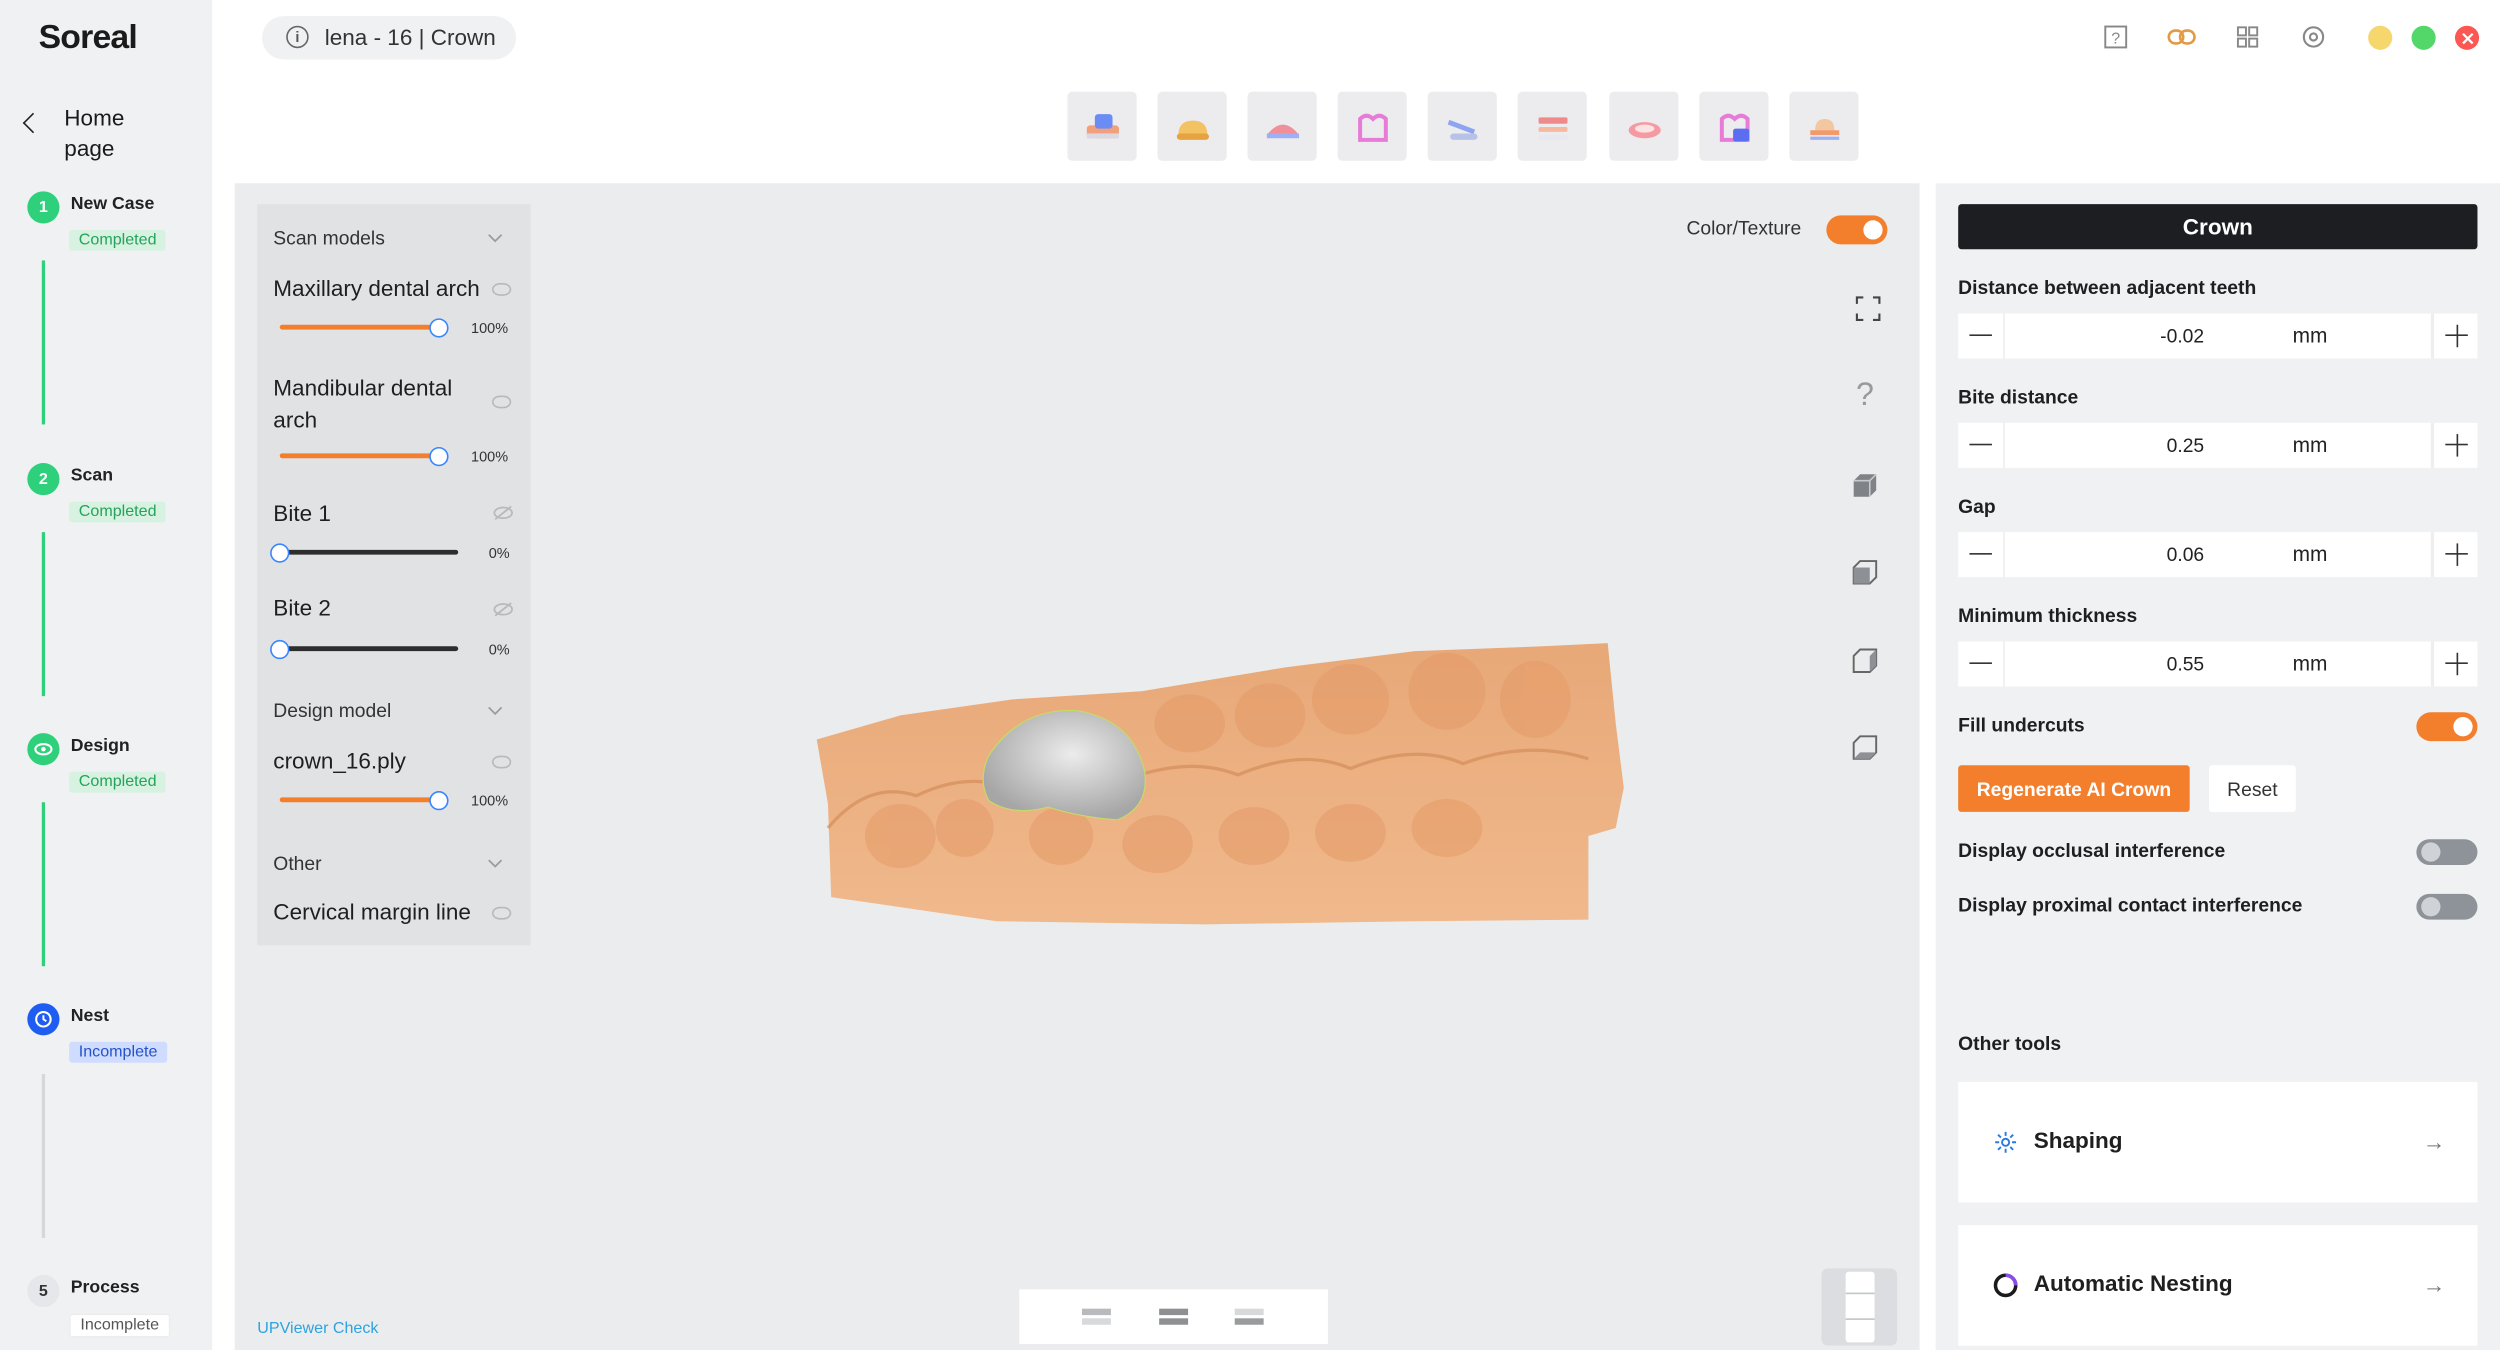 This screenshot has height=1350, width=2500. I want to click on coping-tool-button, so click(1372, 126).